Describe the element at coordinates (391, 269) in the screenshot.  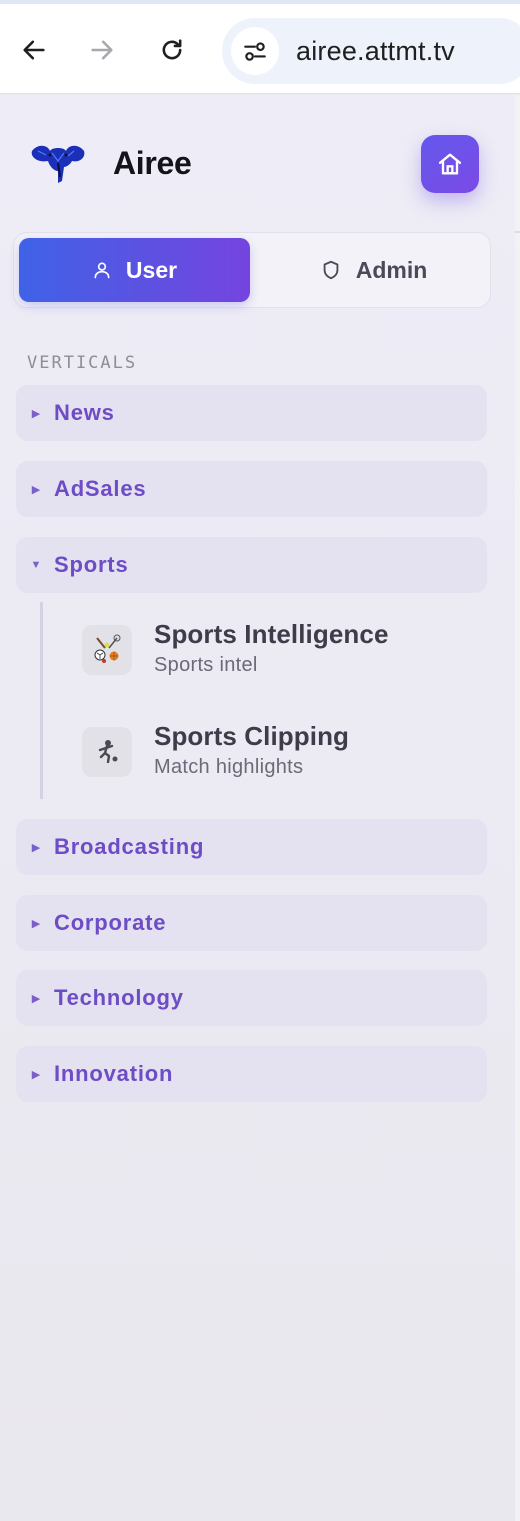
I see `admin-mode-label: Admin` at that location.